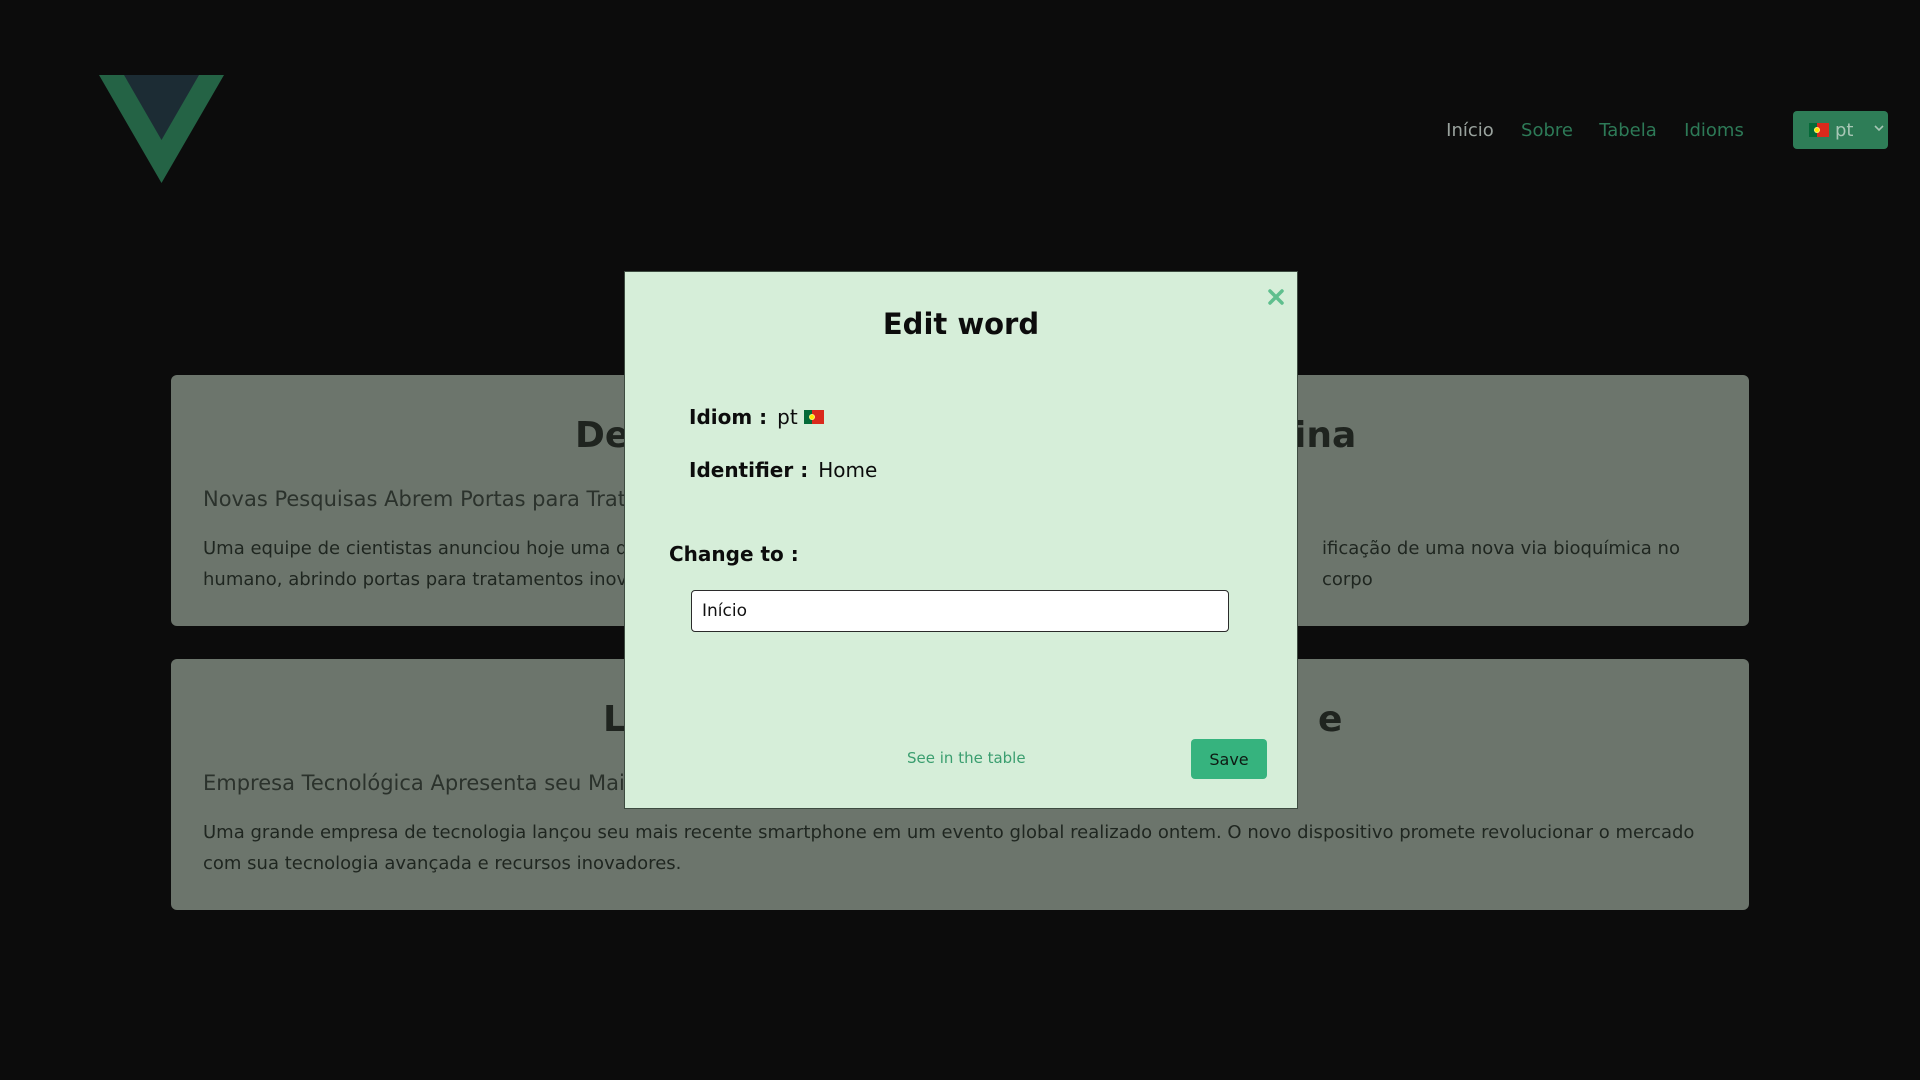 This screenshot has width=1920, height=1080. Describe the element at coordinates (734, 554) in the screenshot. I see `change-to-label: Change to :` at that location.